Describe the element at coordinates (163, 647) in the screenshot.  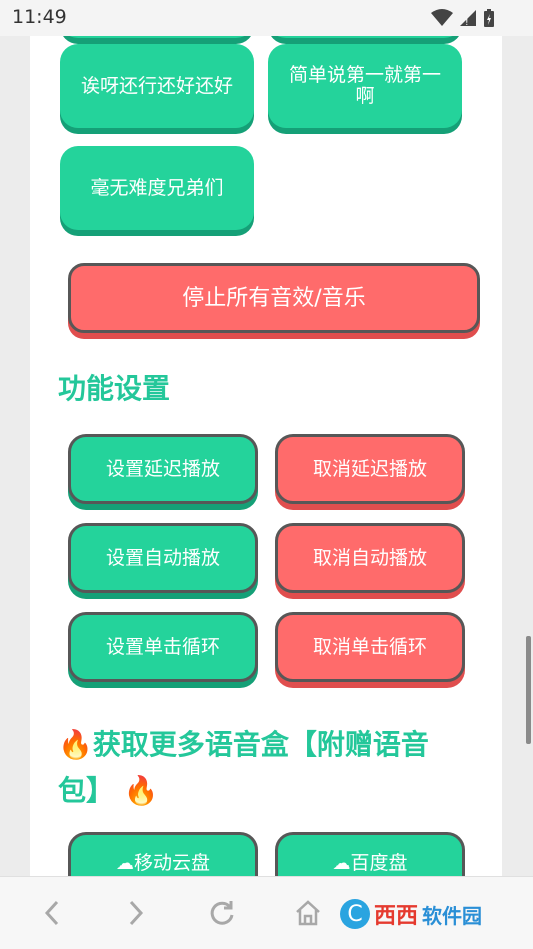
I see `set-loop-button: 设置单击循环` at that location.